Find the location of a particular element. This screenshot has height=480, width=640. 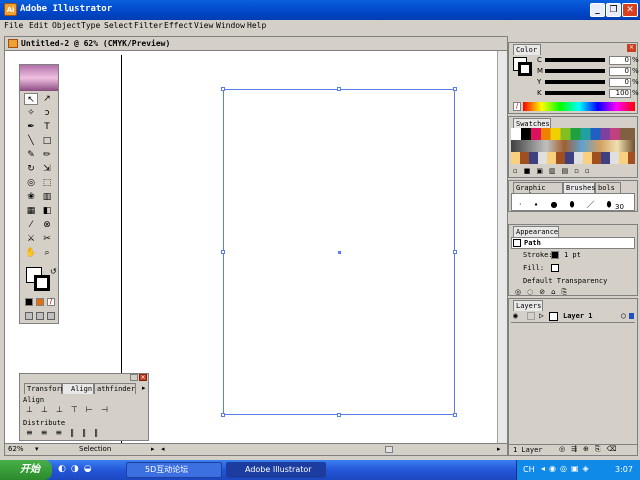

handle-bottom-left is located at coordinates (223, 415).